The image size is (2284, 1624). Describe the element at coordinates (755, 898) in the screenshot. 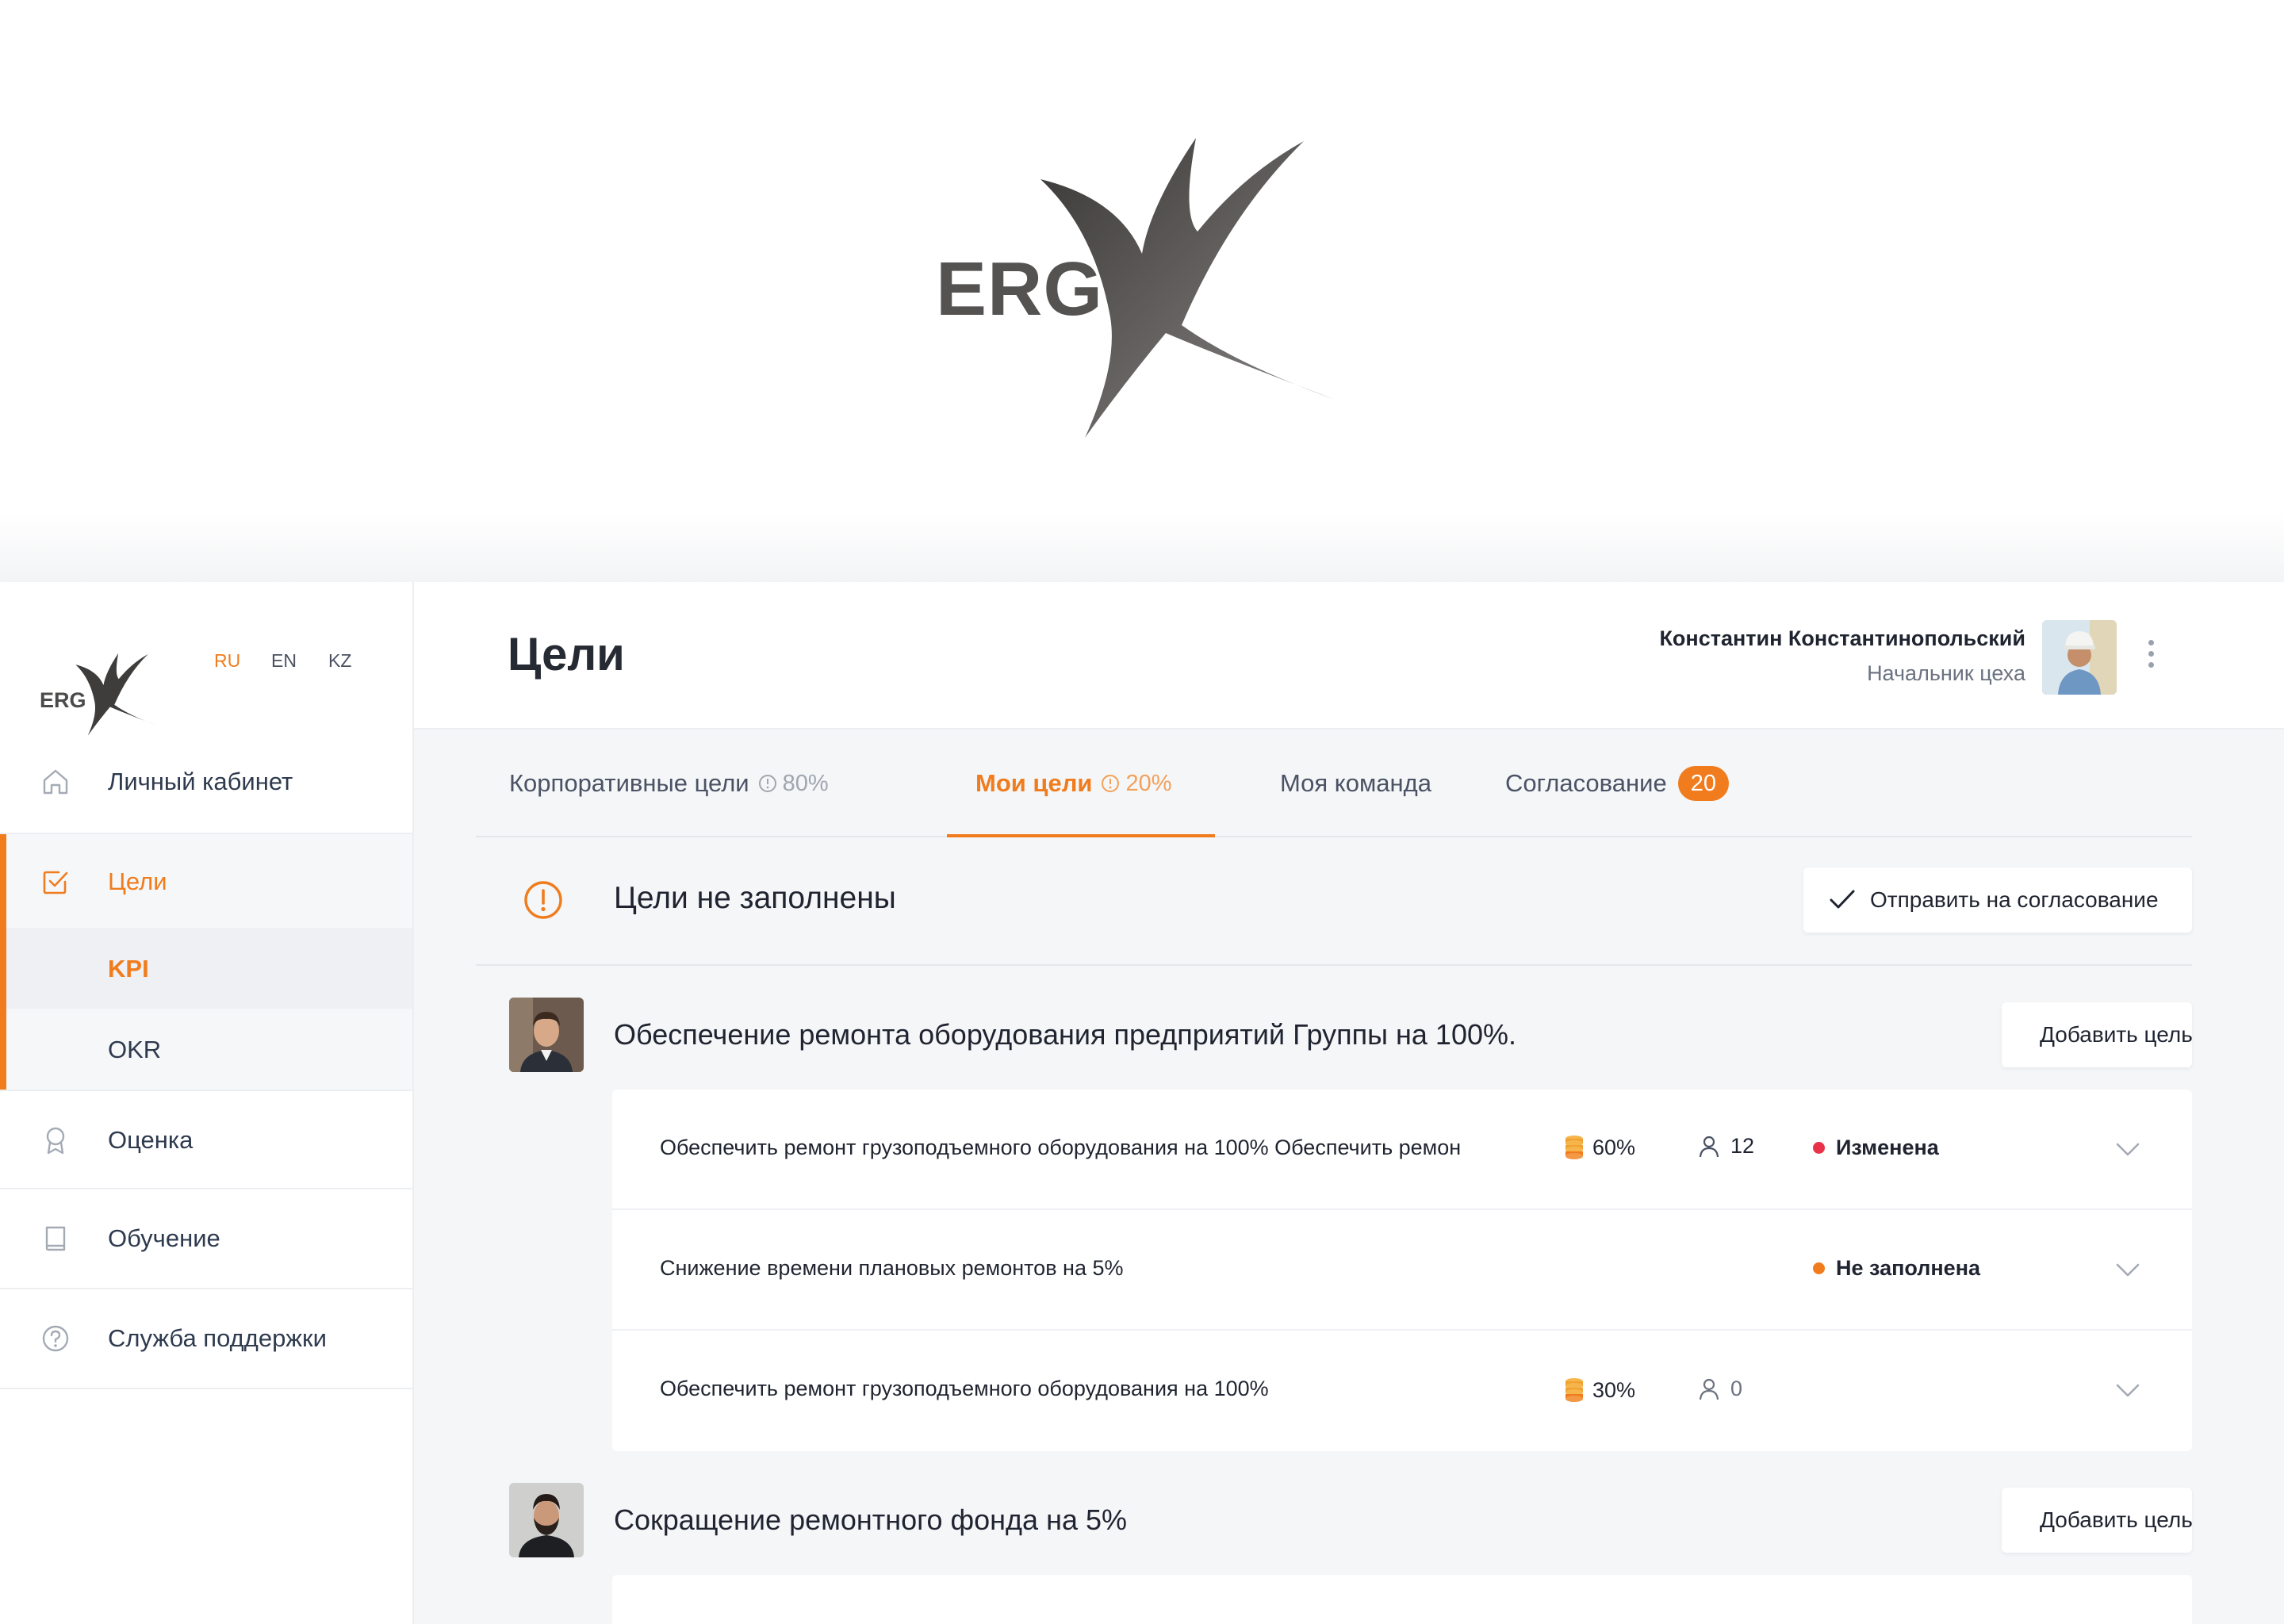

I see `alert-message: Цели не заполнены` at that location.